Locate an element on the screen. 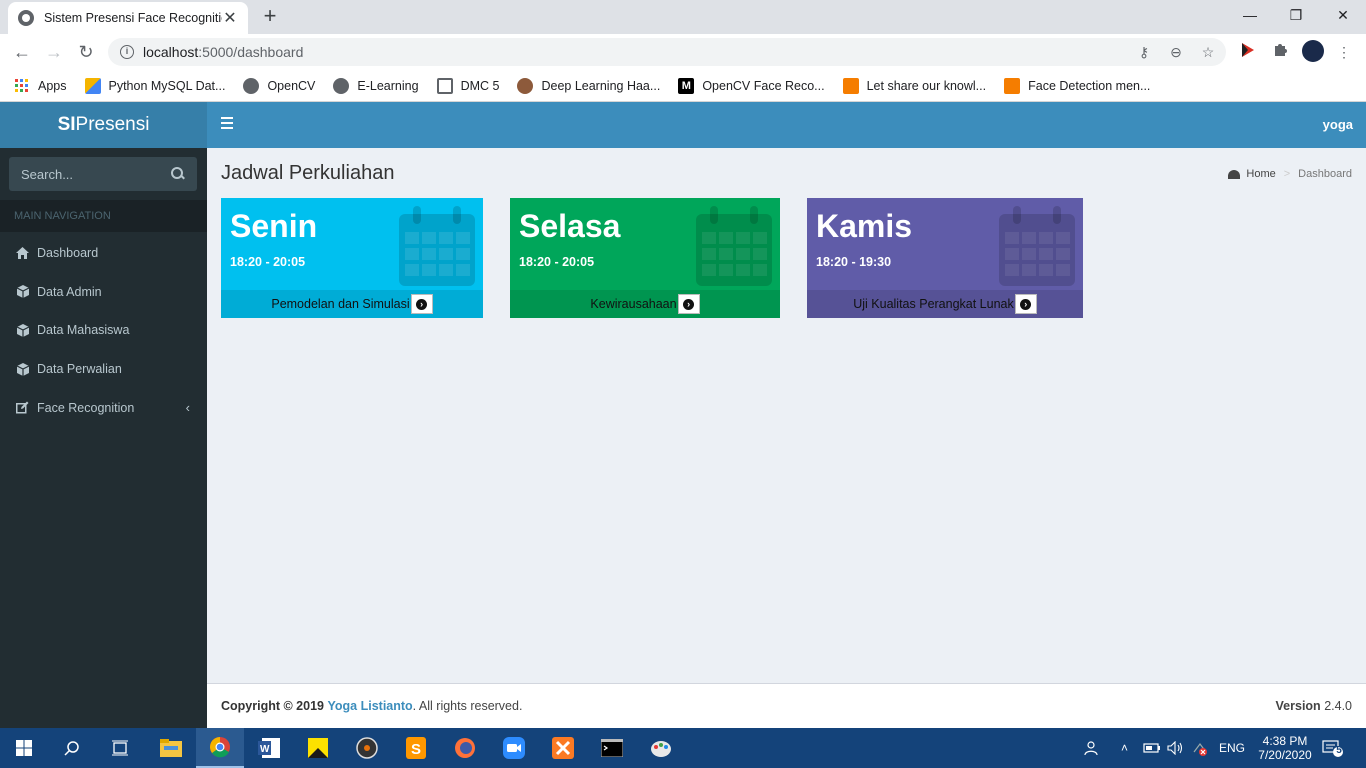  sidebar-item-data-admin: Data Admin is located at coordinates (103, 292).